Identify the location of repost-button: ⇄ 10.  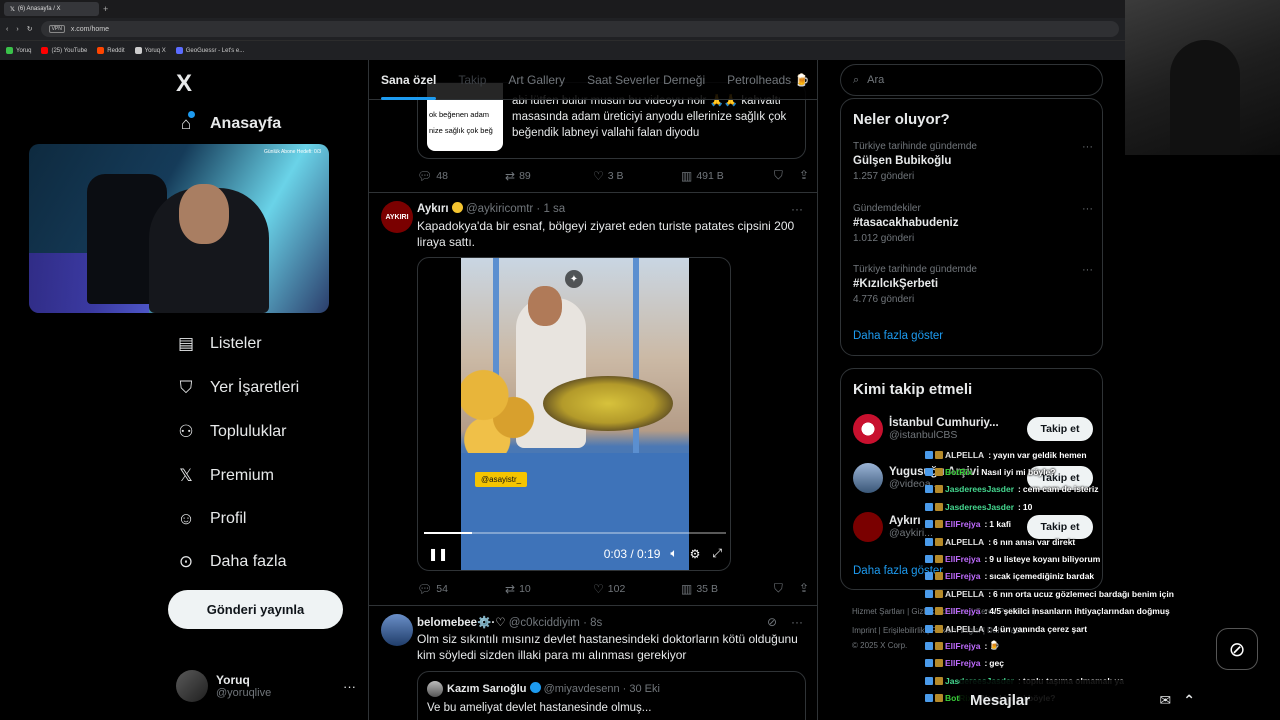
(549, 588).